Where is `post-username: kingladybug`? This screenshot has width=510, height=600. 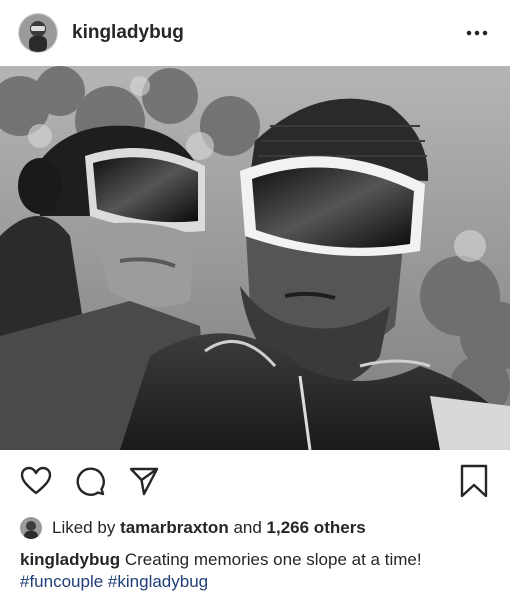
post-username: kingladybug is located at coordinates (267, 33).